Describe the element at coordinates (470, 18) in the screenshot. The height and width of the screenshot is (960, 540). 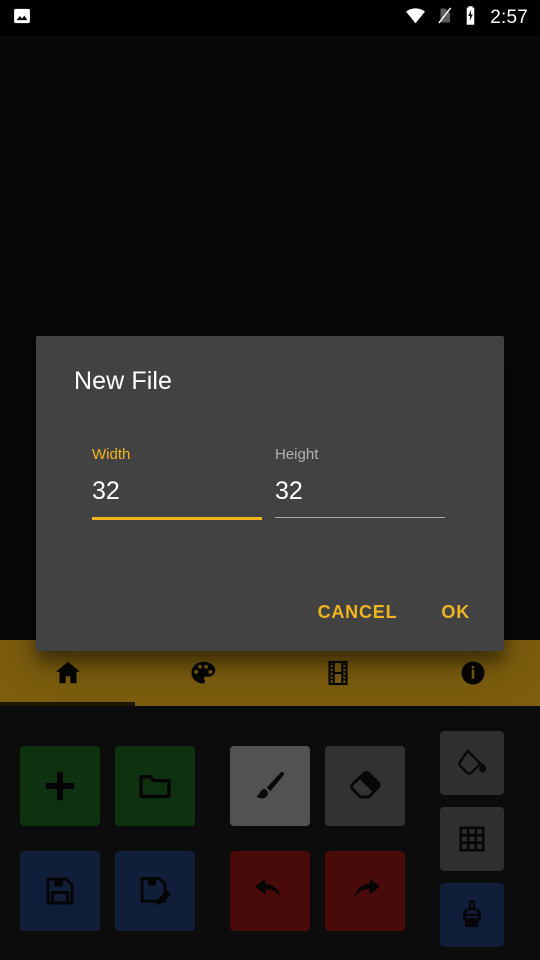
I see `battery-charging-icon` at that location.